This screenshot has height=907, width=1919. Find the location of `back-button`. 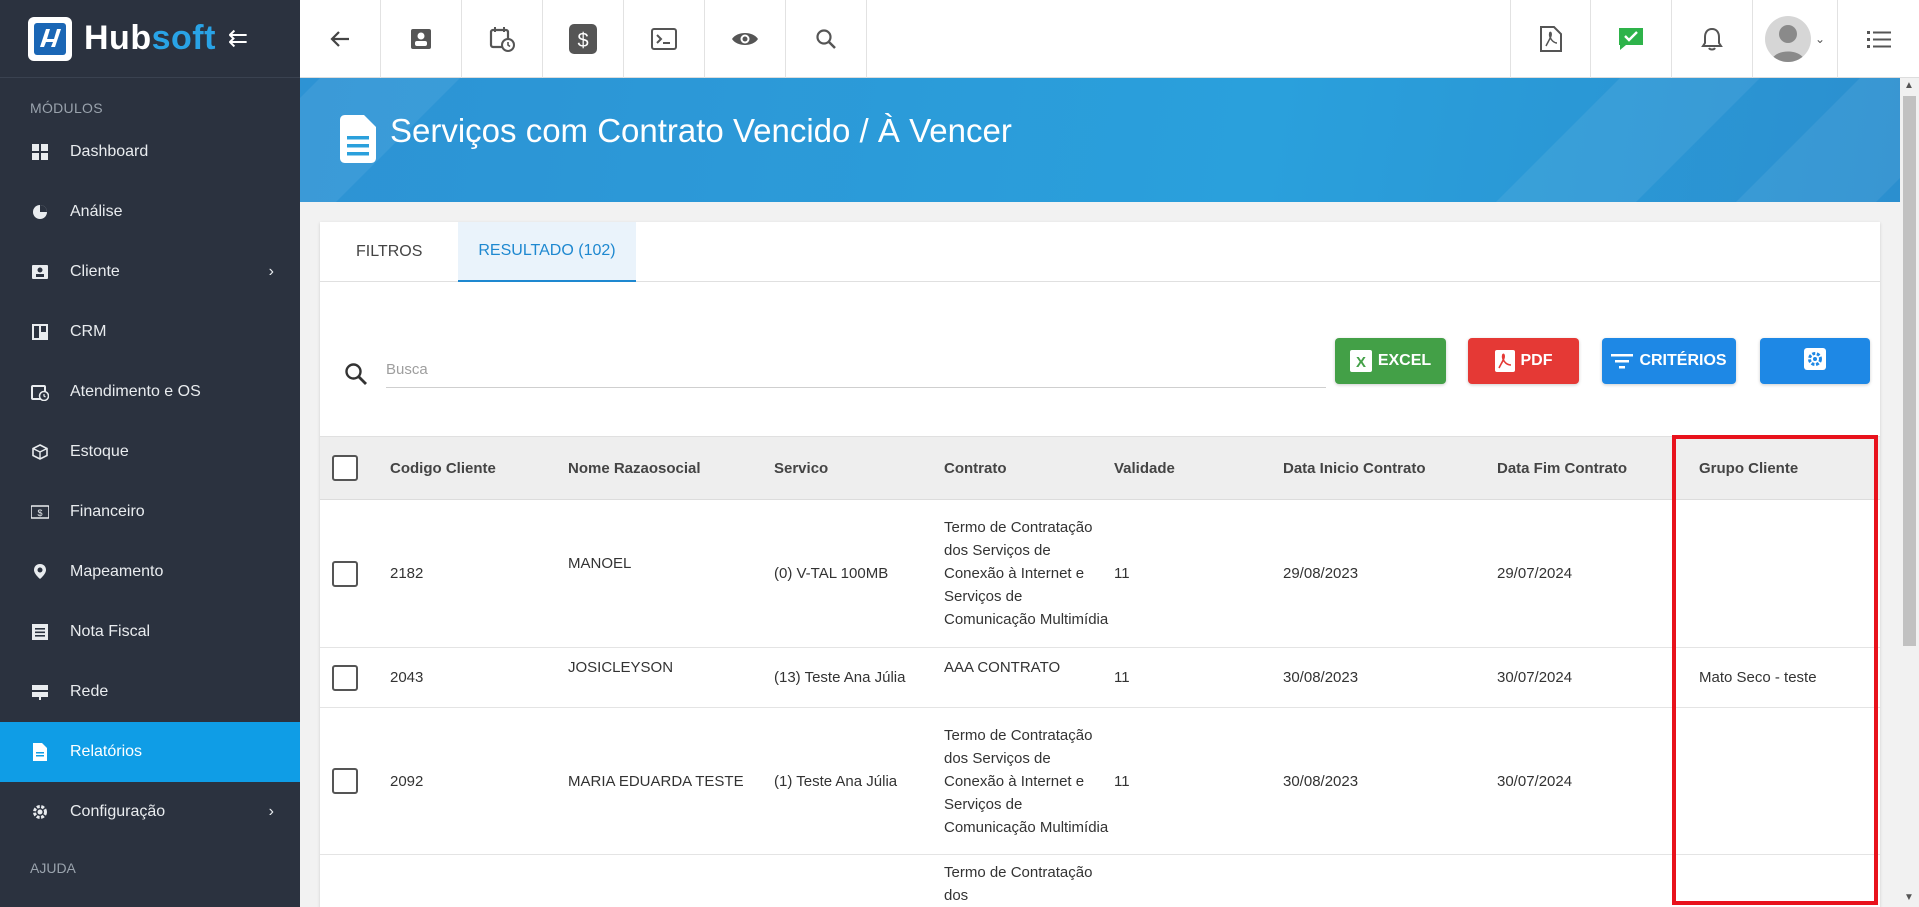

back-button is located at coordinates (340, 39).